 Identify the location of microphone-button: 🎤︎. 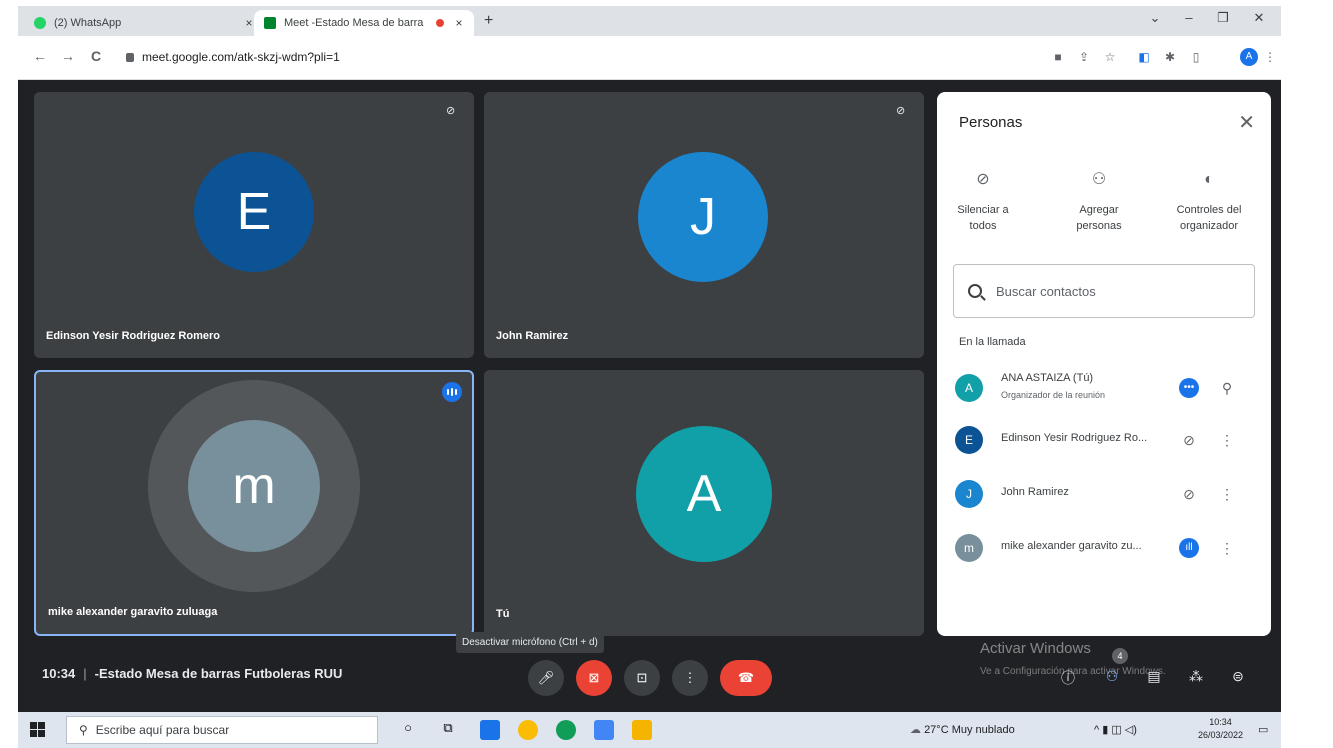
(546, 678).